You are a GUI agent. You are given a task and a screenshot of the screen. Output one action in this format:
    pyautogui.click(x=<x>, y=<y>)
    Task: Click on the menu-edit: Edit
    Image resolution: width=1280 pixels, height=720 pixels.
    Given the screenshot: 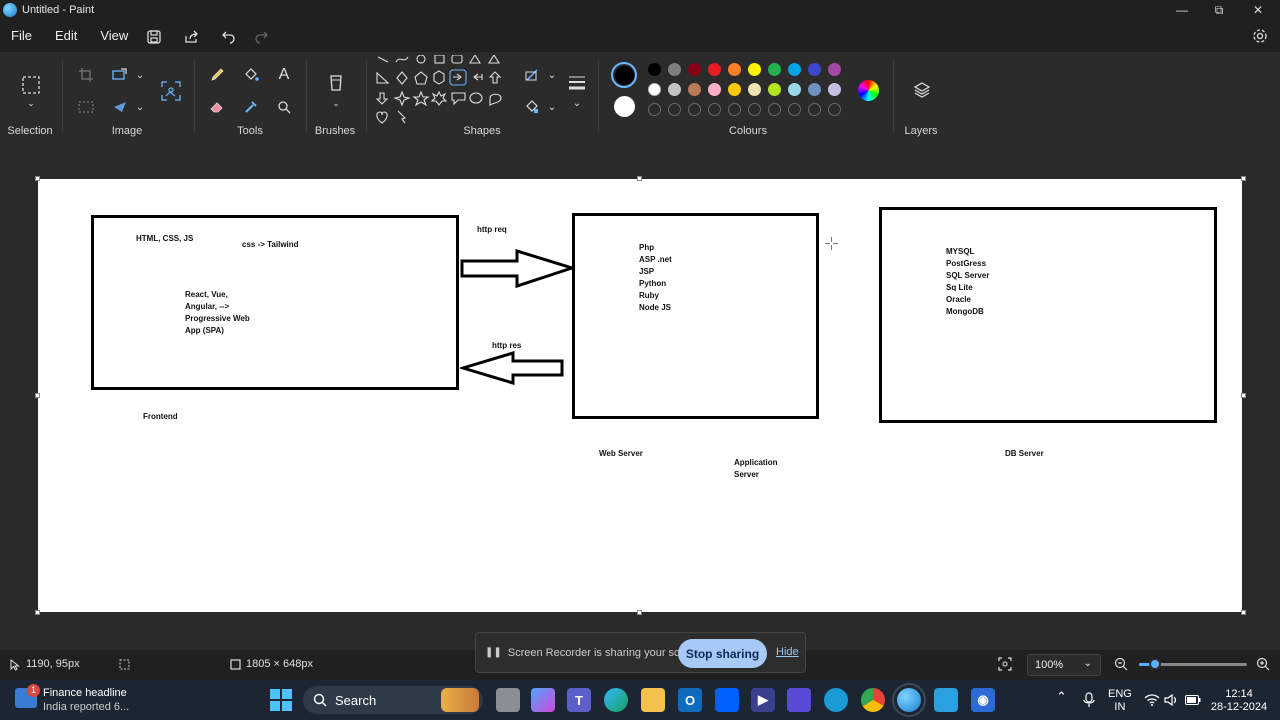 What is the action you would take?
    pyautogui.click(x=66, y=36)
    